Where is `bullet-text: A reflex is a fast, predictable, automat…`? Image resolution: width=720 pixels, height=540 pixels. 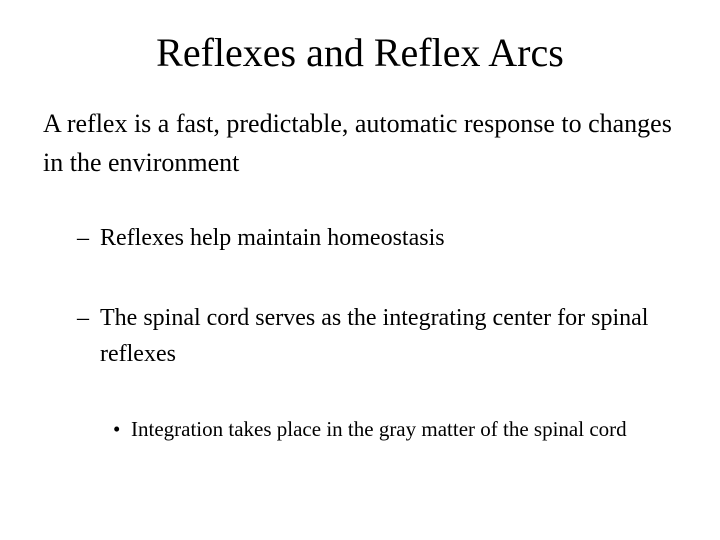
bullet-text: A reflex is a fast, predictable, automat… is located at coordinates (357, 143).